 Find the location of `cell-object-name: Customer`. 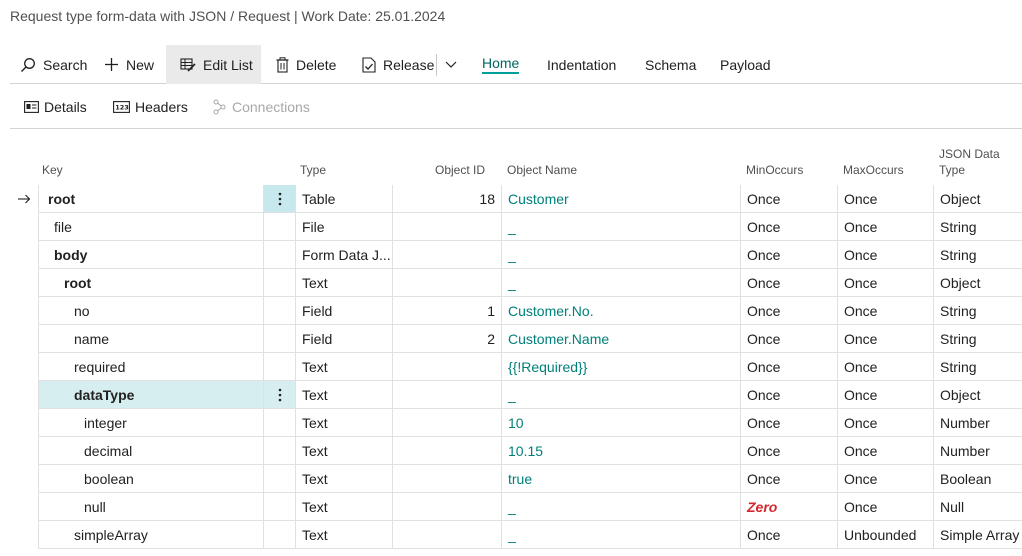

cell-object-name: Customer is located at coordinates (620, 199).